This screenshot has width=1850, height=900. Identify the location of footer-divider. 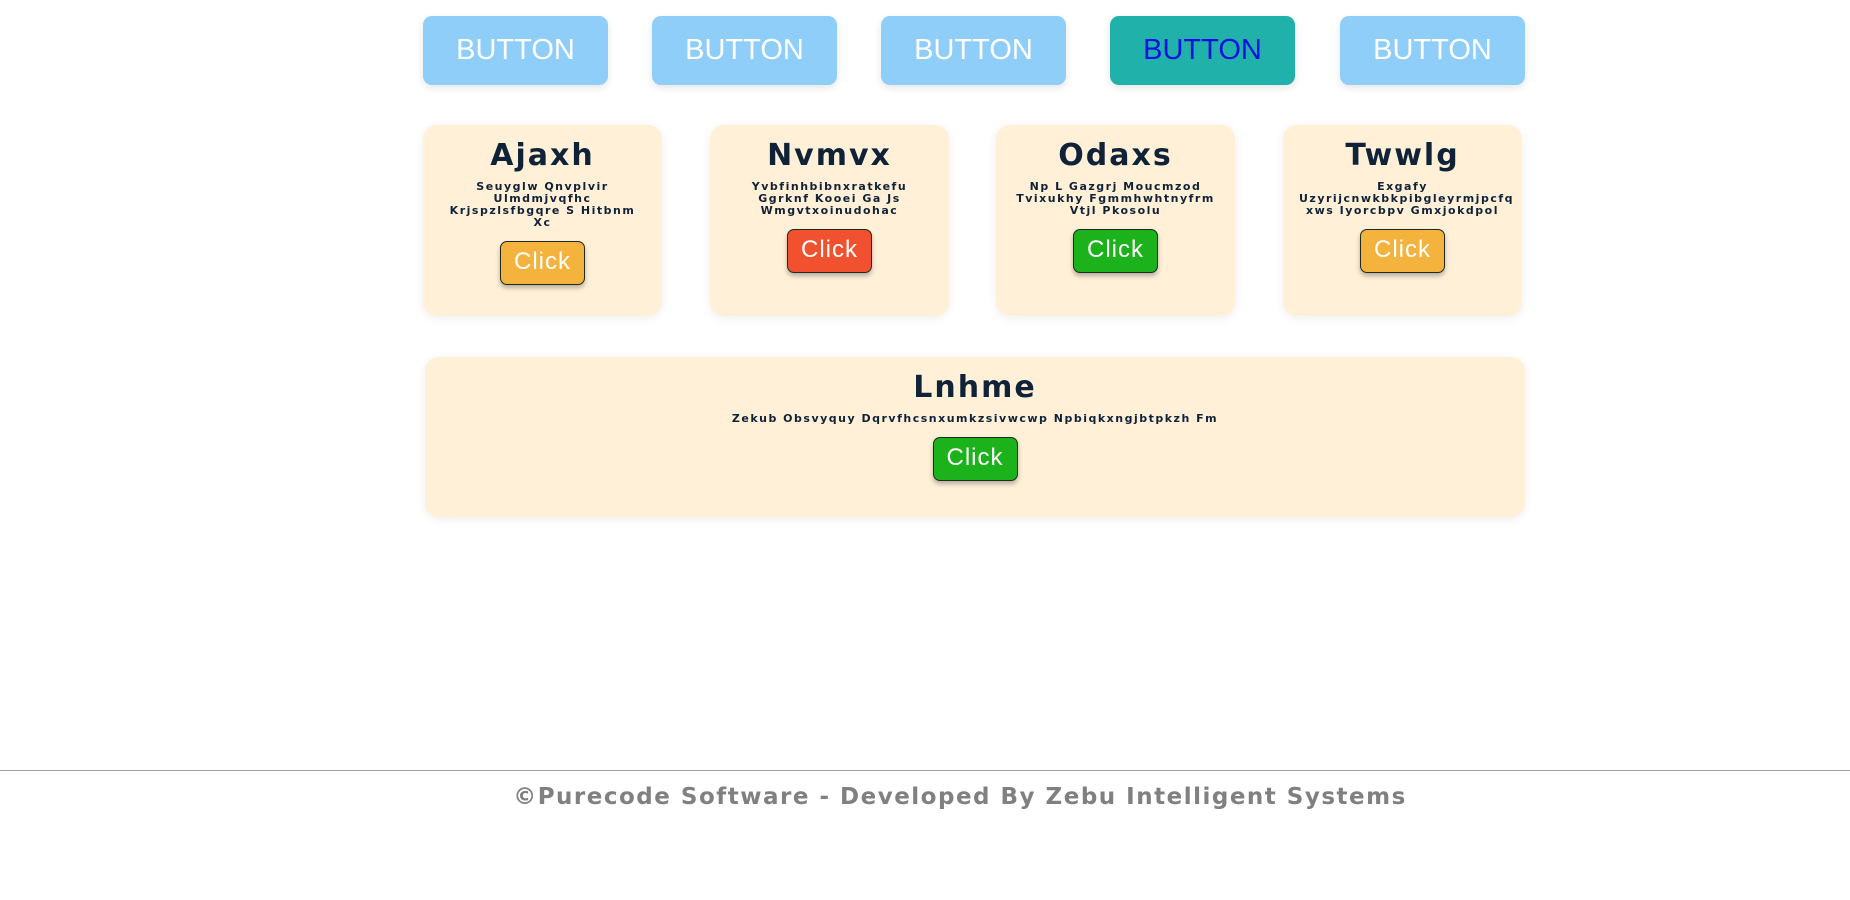
(925, 770).